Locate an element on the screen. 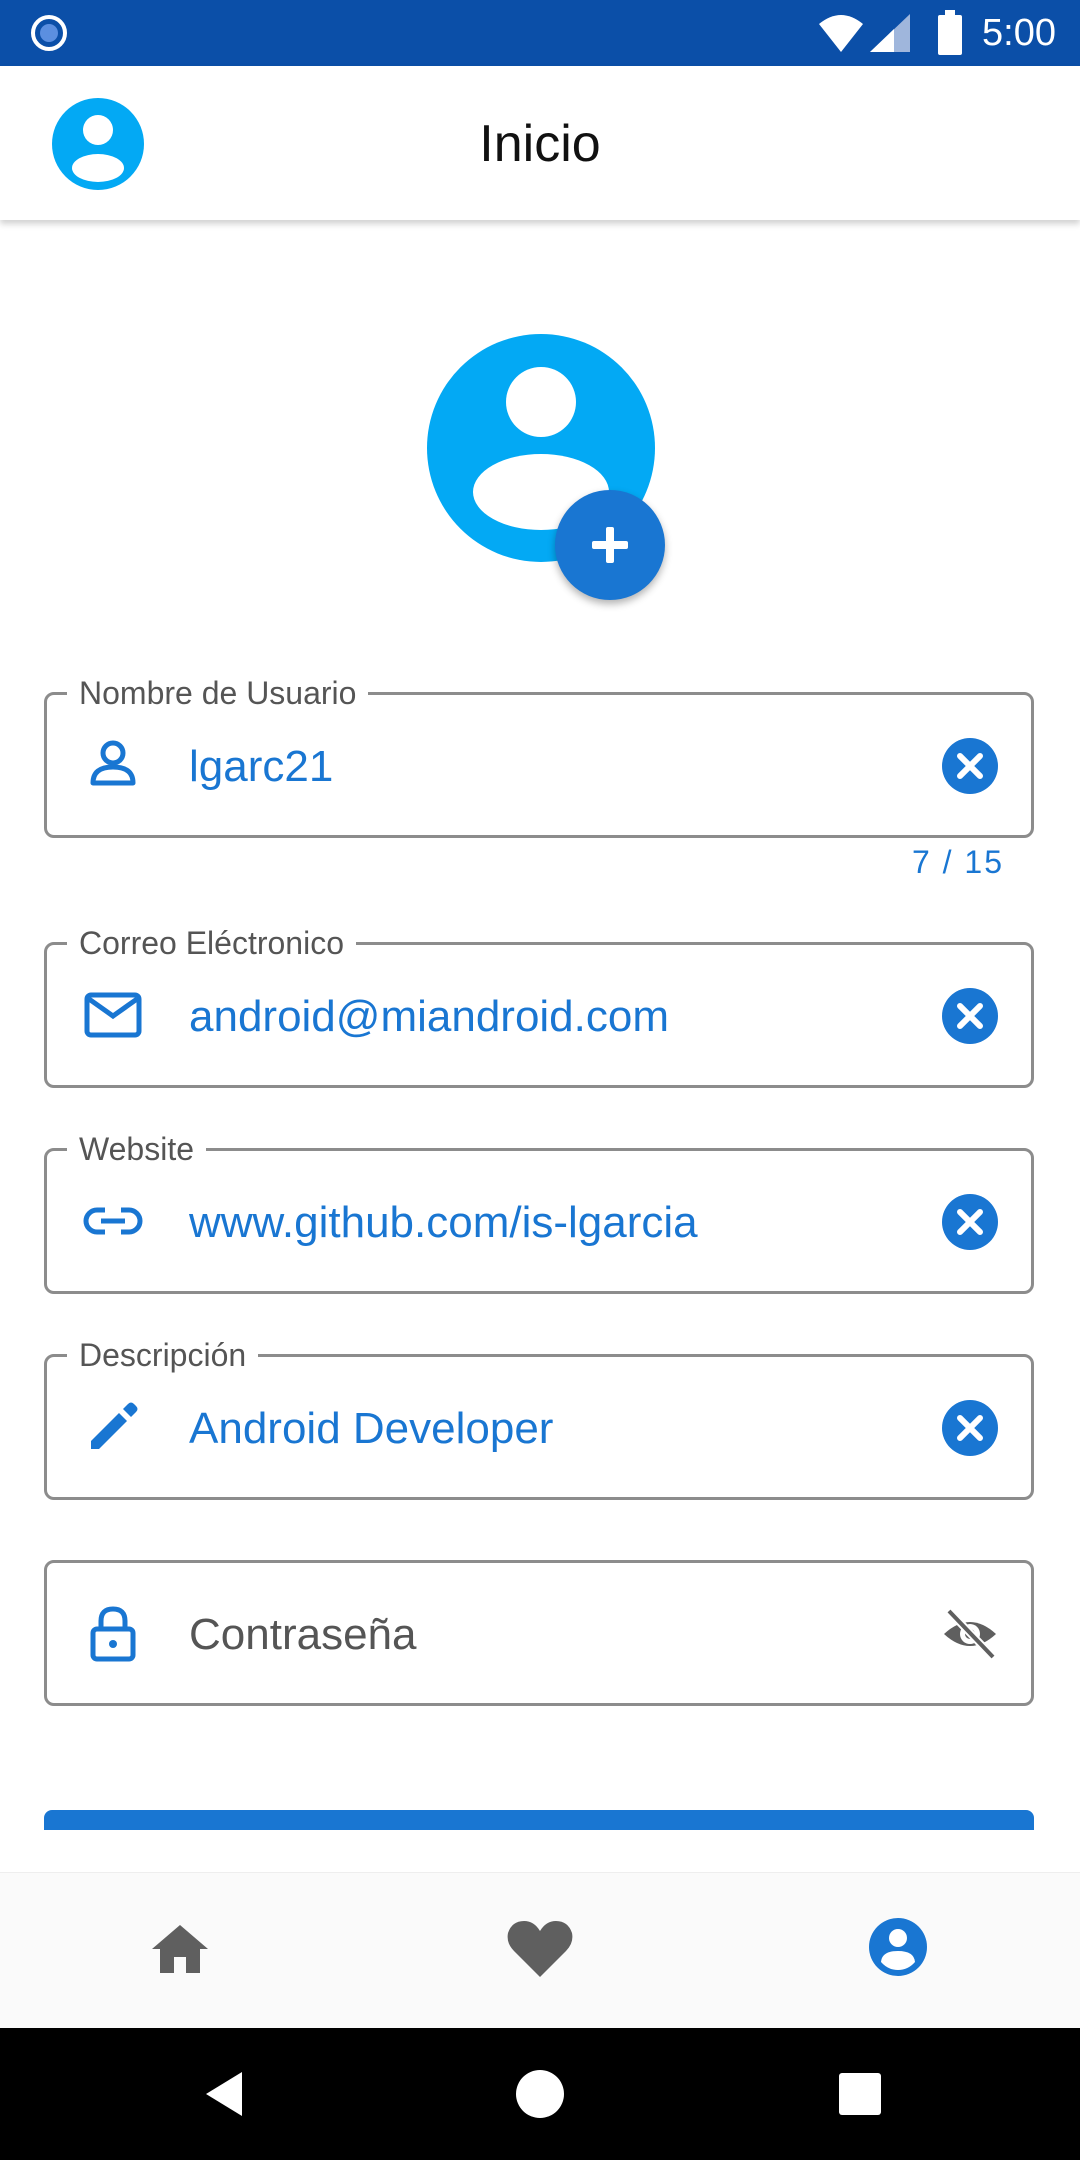  app-bar: Inicio is located at coordinates (540, 143).